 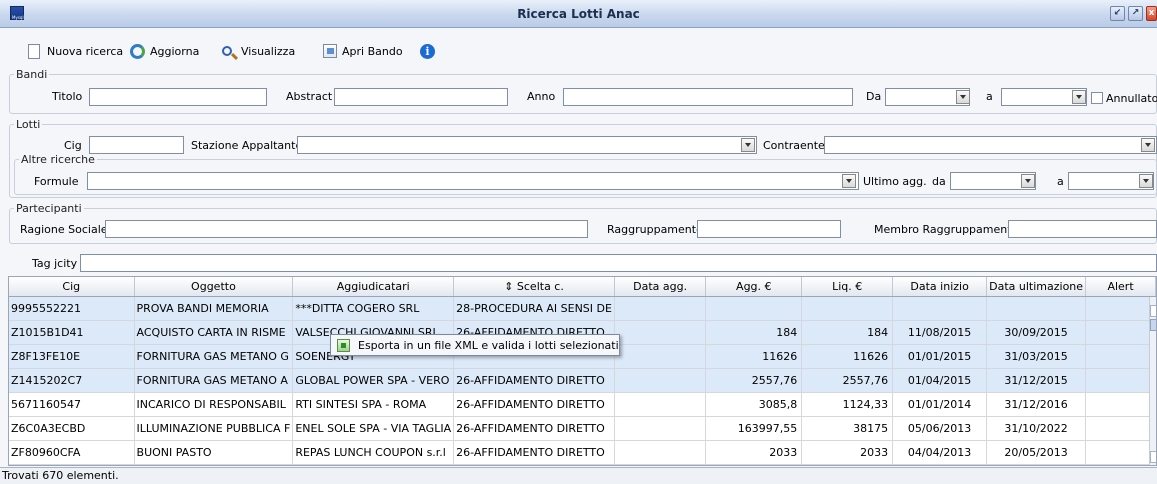 I want to click on minimize-button: ↙, so click(x=1117, y=13).